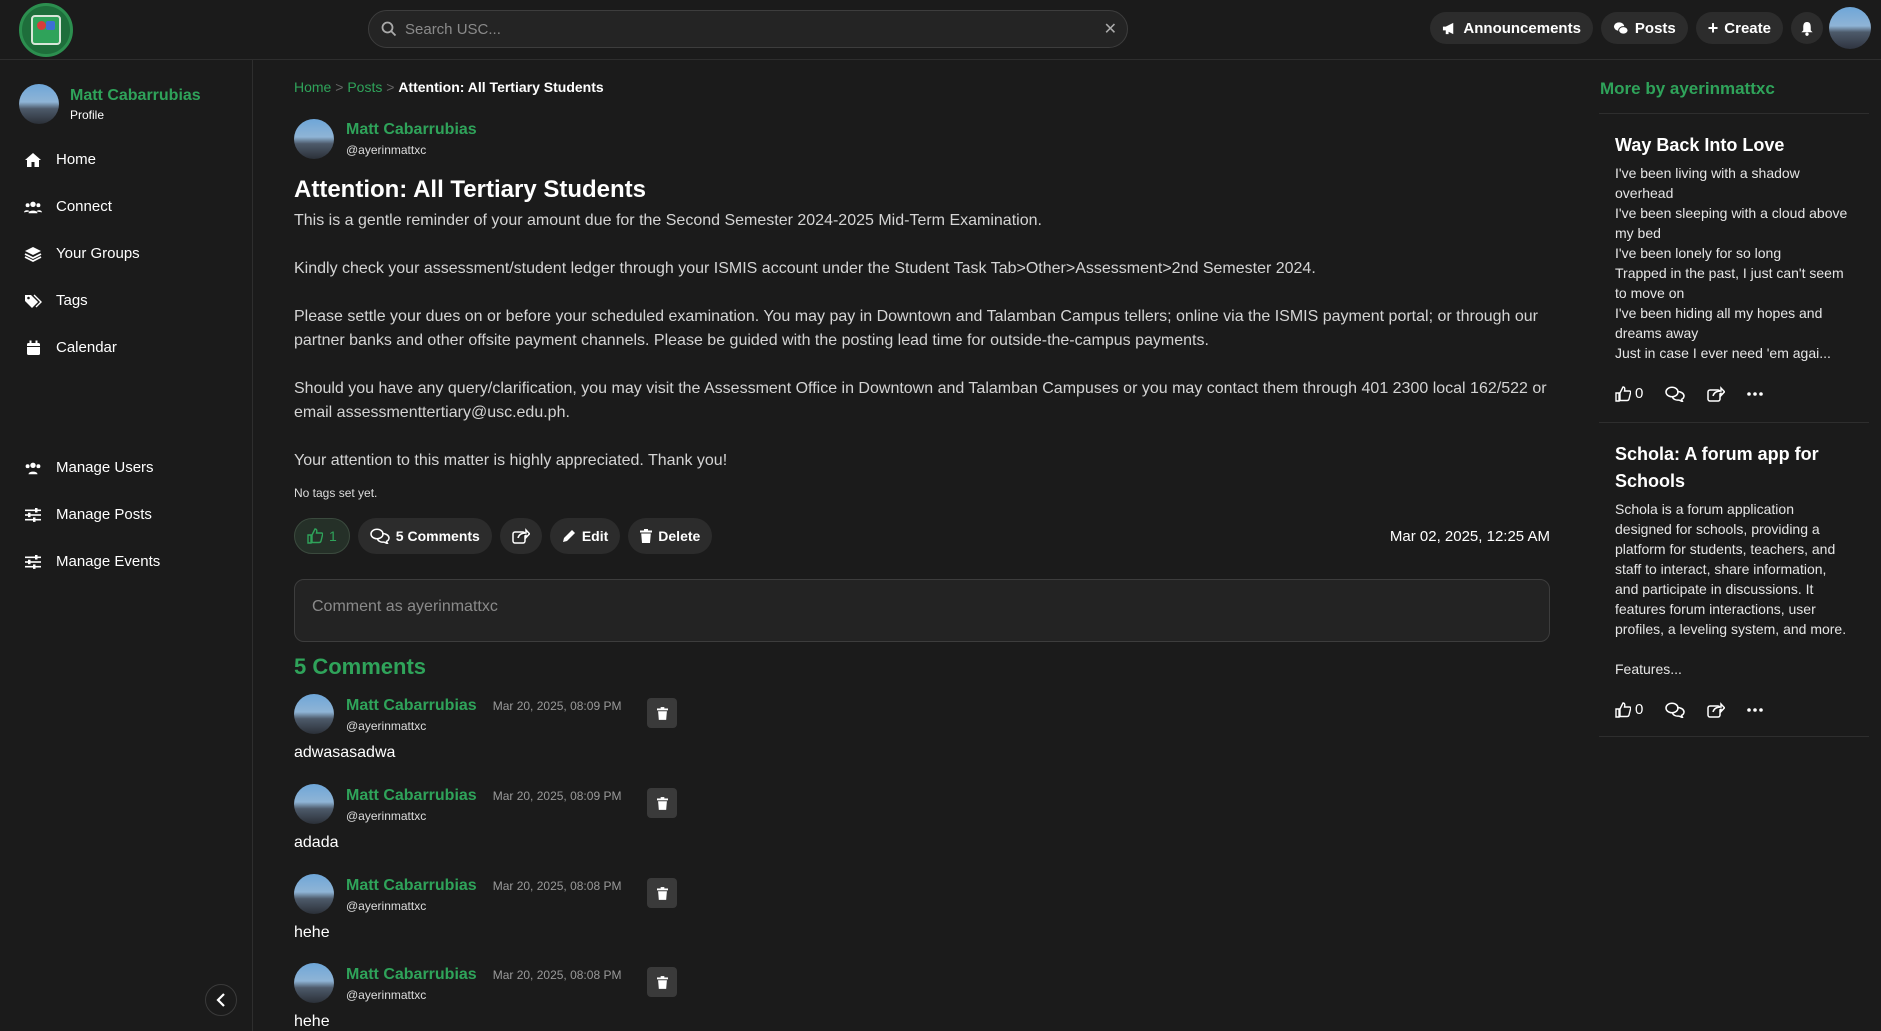 Image resolution: width=1881 pixels, height=1031 pixels. Describe the element at coordinates (46, 30) in the screenshot. I see `usc-logo` at that location.